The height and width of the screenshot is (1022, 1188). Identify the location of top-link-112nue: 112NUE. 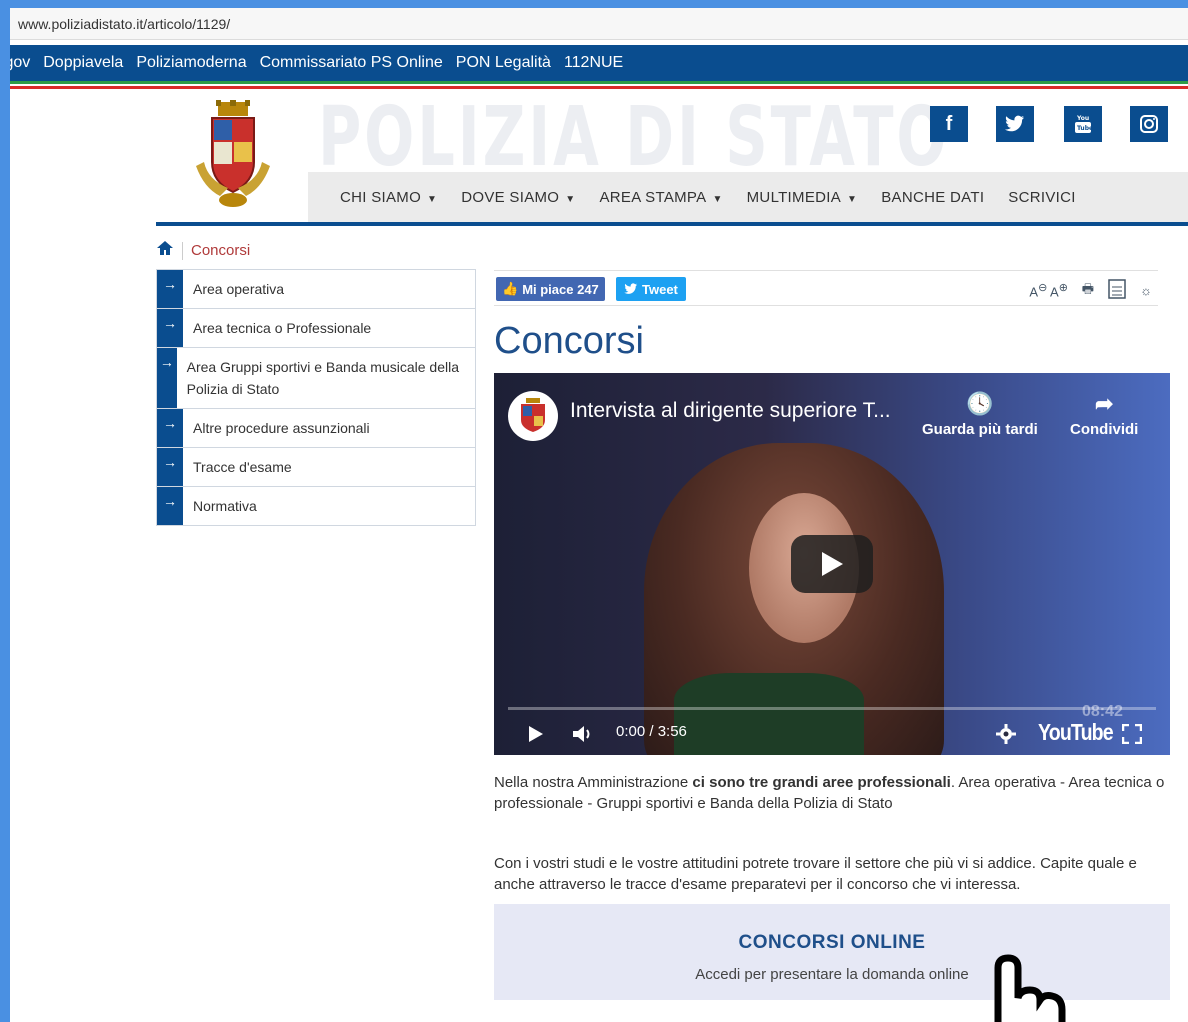
(593, 63).